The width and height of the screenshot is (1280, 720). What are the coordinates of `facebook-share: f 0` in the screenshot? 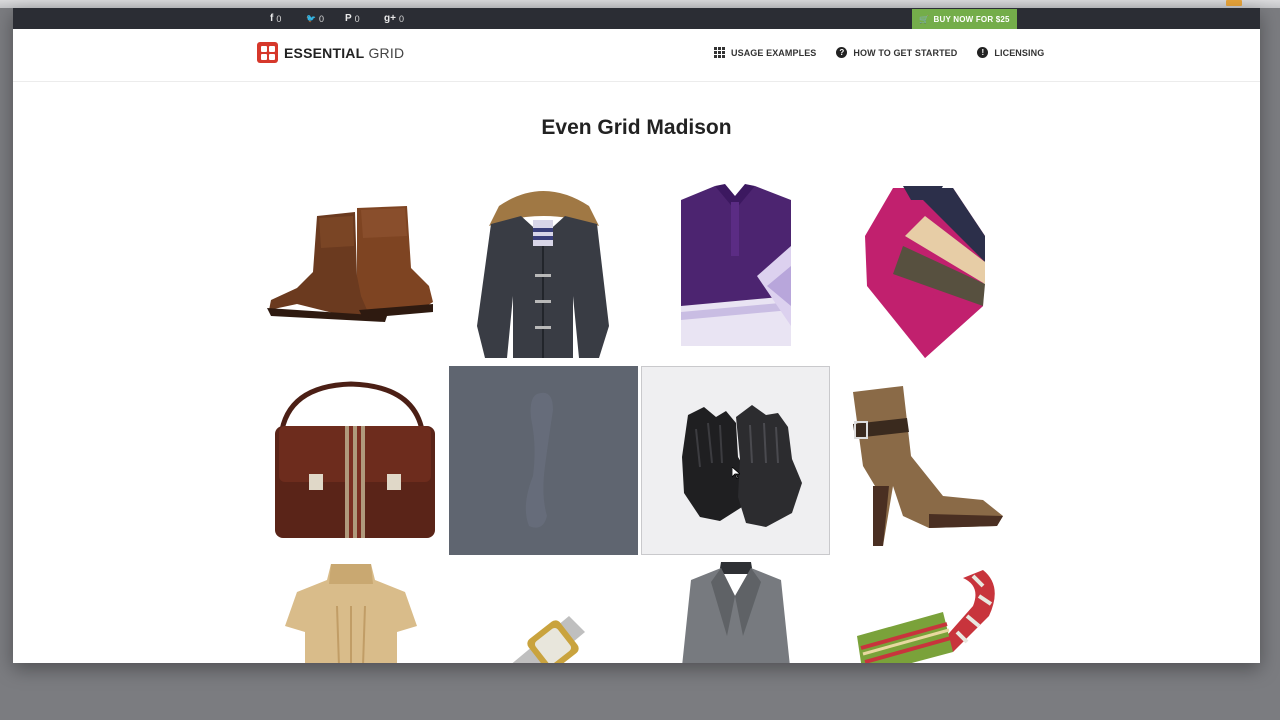 It's located at (275, 18).